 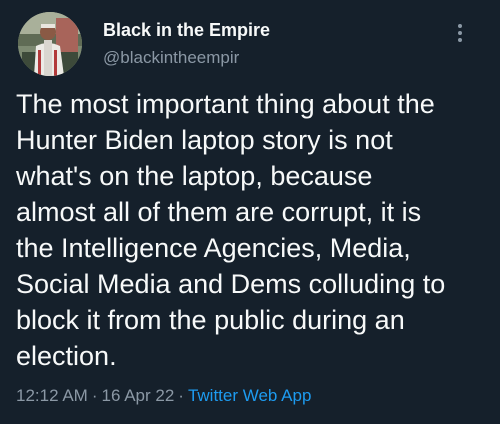 I want to click on avatar, so click(x=50, y=44).